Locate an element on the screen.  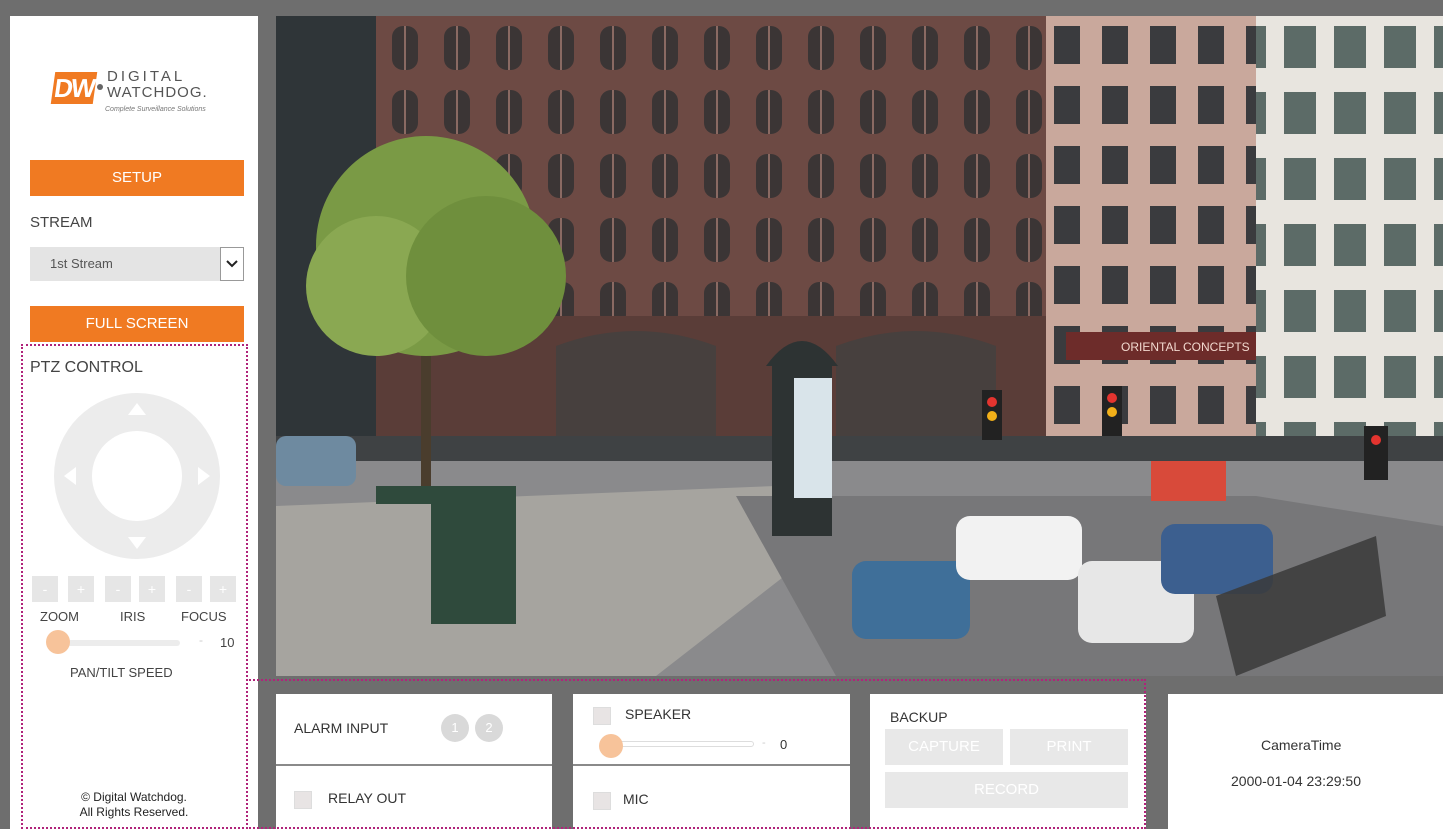
audio-panel is located at coordinates (711, 761).